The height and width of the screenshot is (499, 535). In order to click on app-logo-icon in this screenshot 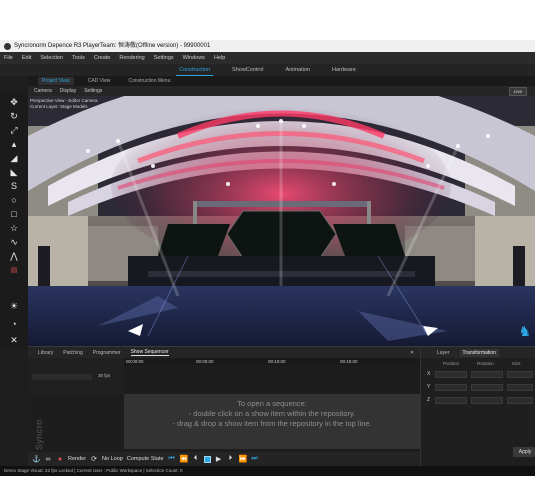, I will do `click(7, 46)`.